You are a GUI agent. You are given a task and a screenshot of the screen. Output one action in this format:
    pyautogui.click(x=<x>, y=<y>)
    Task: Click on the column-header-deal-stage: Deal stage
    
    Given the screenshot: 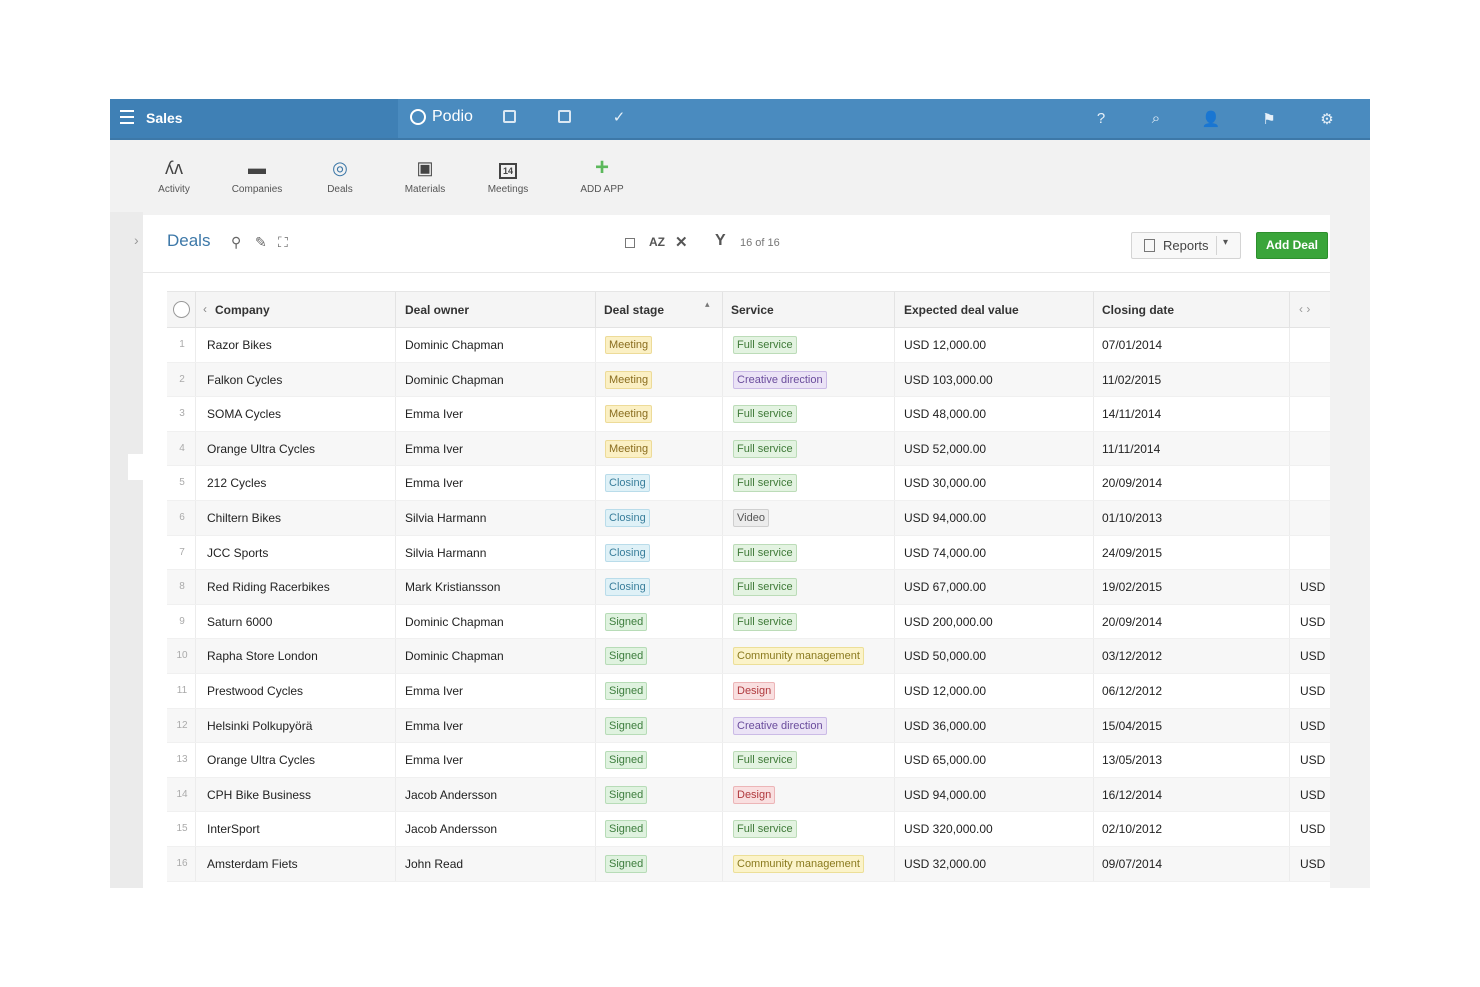 What is the action you would take?
    pyautogui.click(x=634, y=310)
    